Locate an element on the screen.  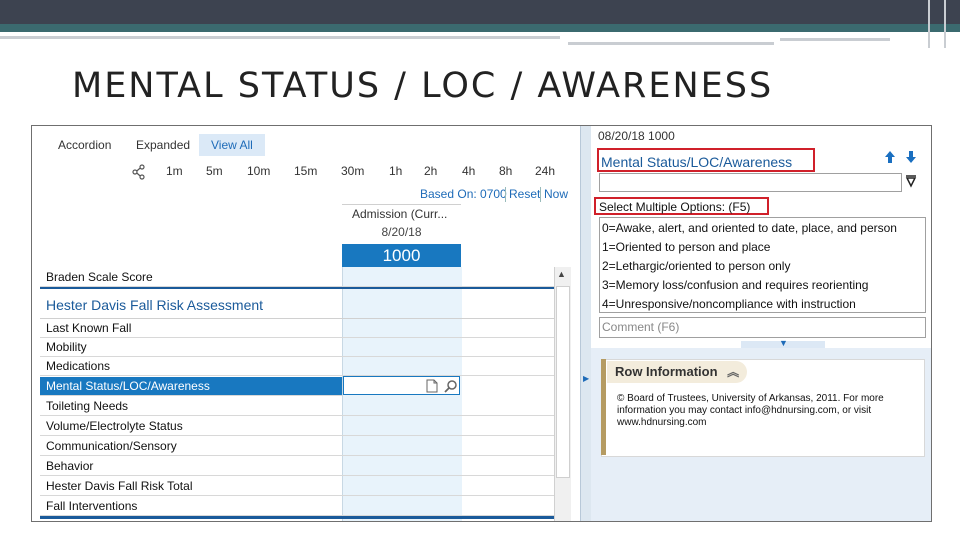
row-medications: Medications is located at coordinates (297, 366).